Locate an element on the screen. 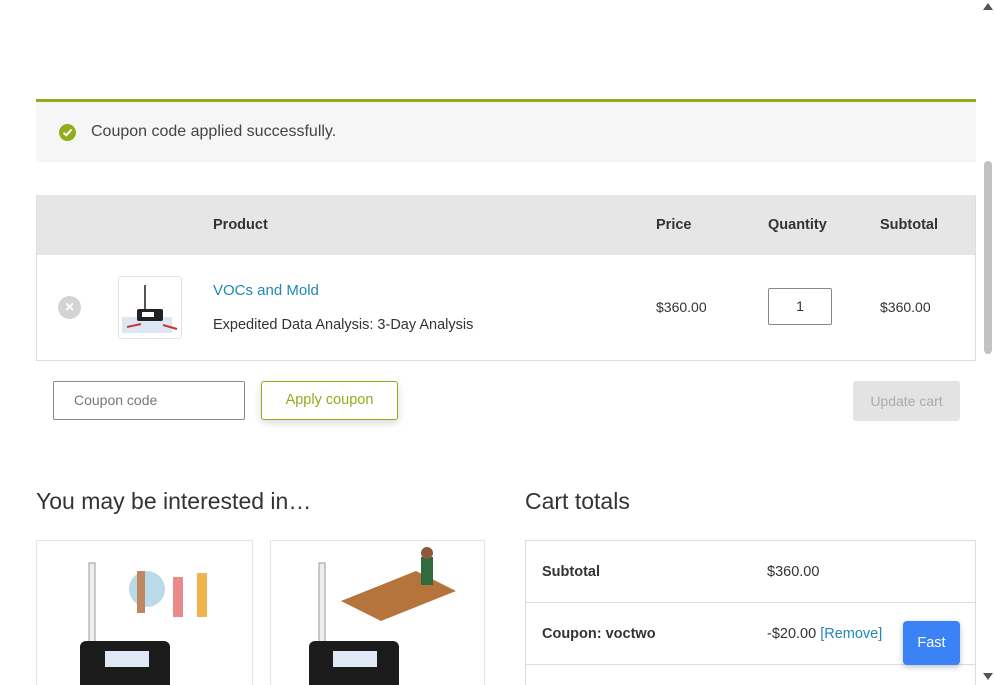 Image resolution: width=995 pixels, height=685 pixels. scrollbar-thumb is located at coordinates (988, 257).